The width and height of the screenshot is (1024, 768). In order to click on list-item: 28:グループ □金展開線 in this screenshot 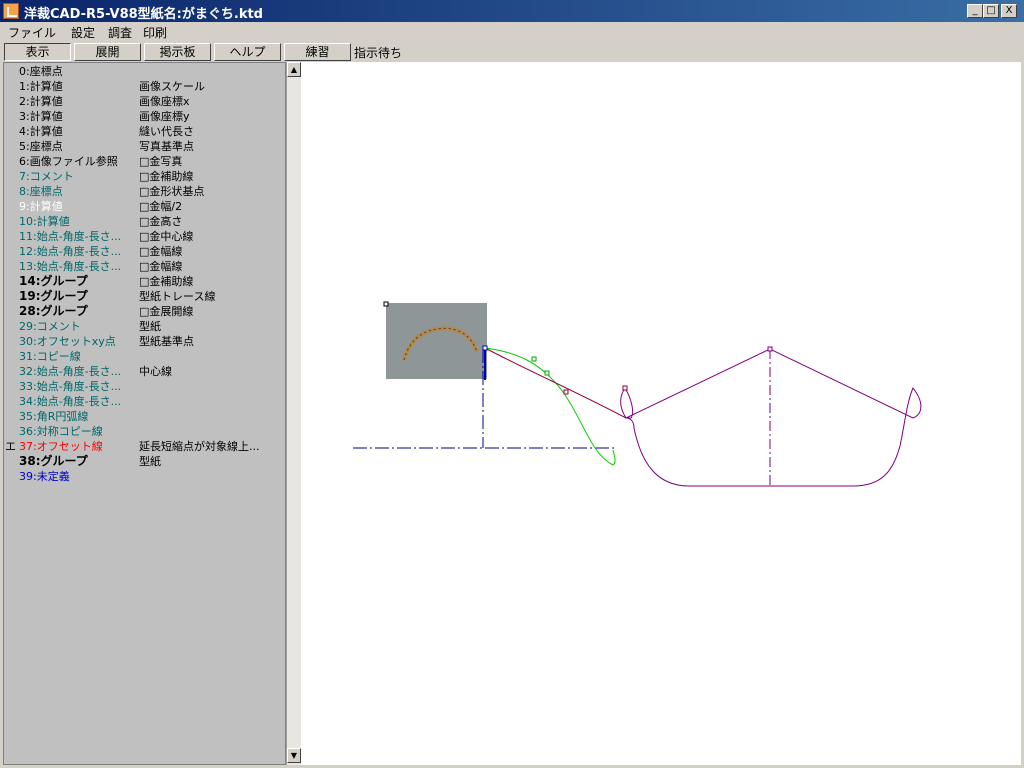, I will do `click(144, 311)`.